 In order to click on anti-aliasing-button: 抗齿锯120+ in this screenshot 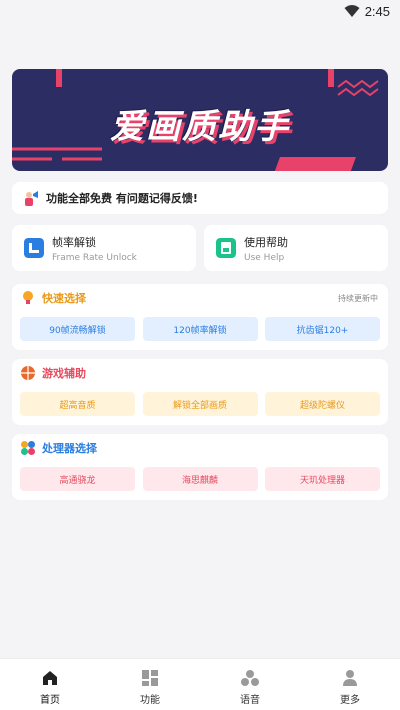, I will do `click(322, 329)`.